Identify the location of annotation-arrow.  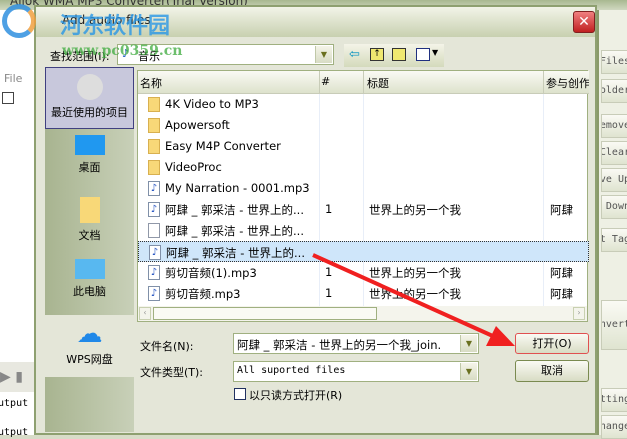
(413, 299).